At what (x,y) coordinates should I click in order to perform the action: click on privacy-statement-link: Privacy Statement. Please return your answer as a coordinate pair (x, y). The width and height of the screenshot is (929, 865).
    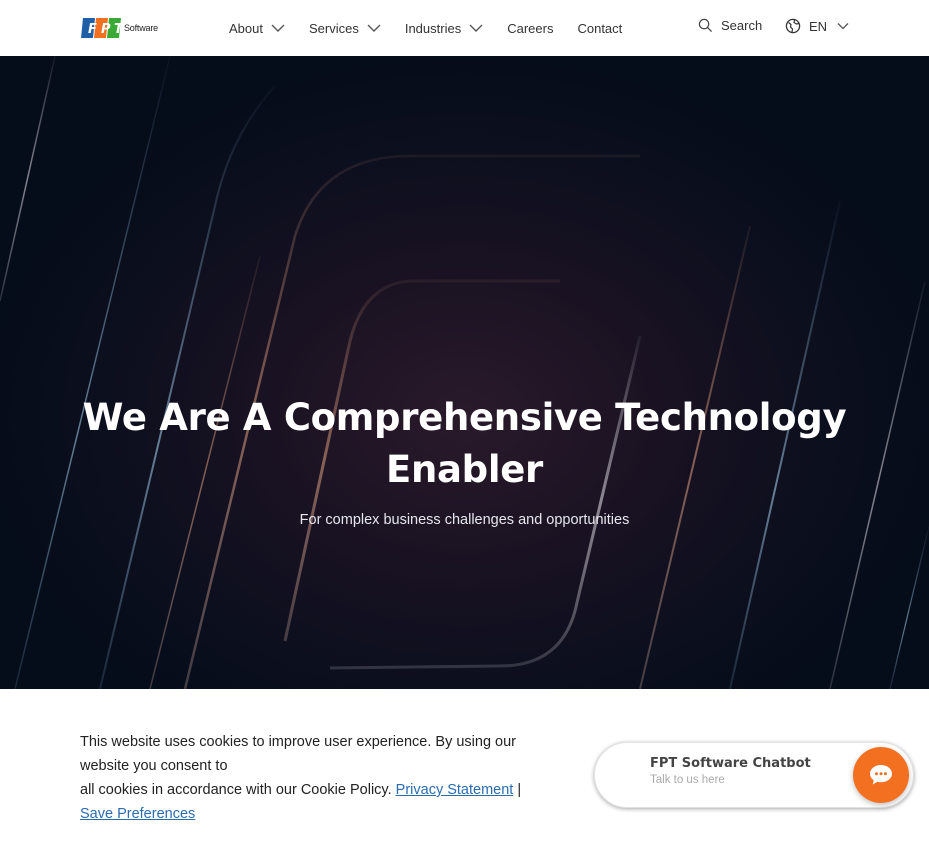
    Looking at the image, I should click on (455, 790).